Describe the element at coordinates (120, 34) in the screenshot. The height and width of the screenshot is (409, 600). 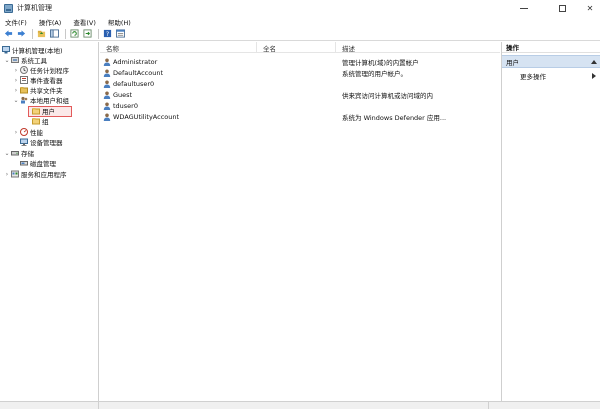
I see `properties-button` at that location.